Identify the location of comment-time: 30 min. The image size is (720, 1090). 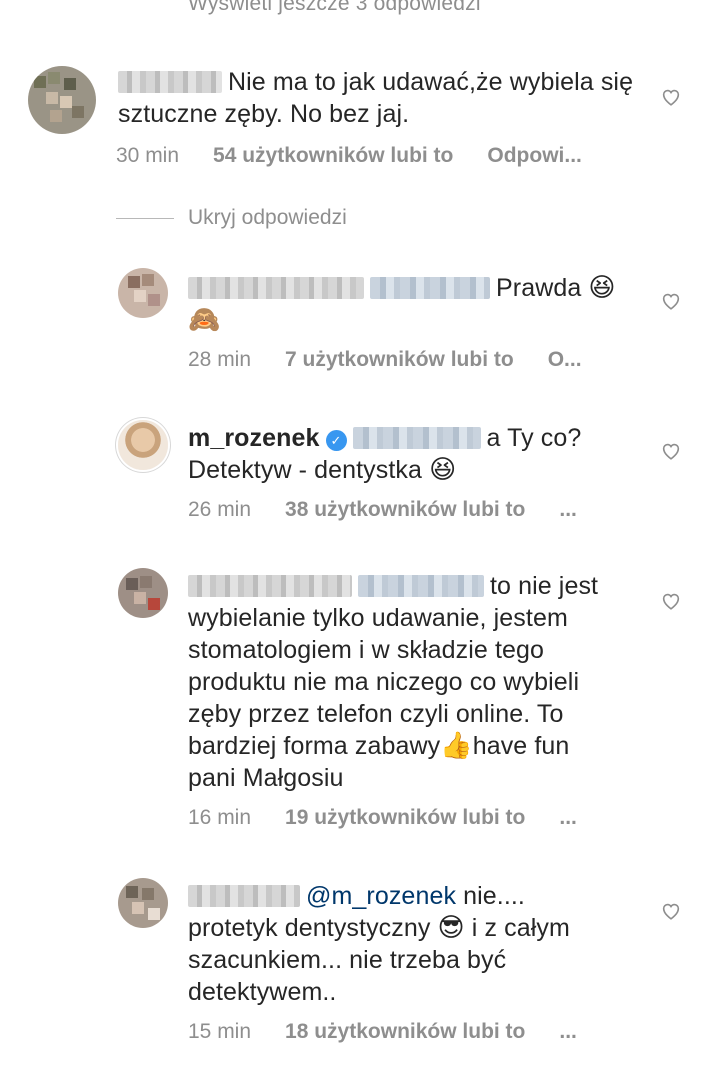
(148, 155).